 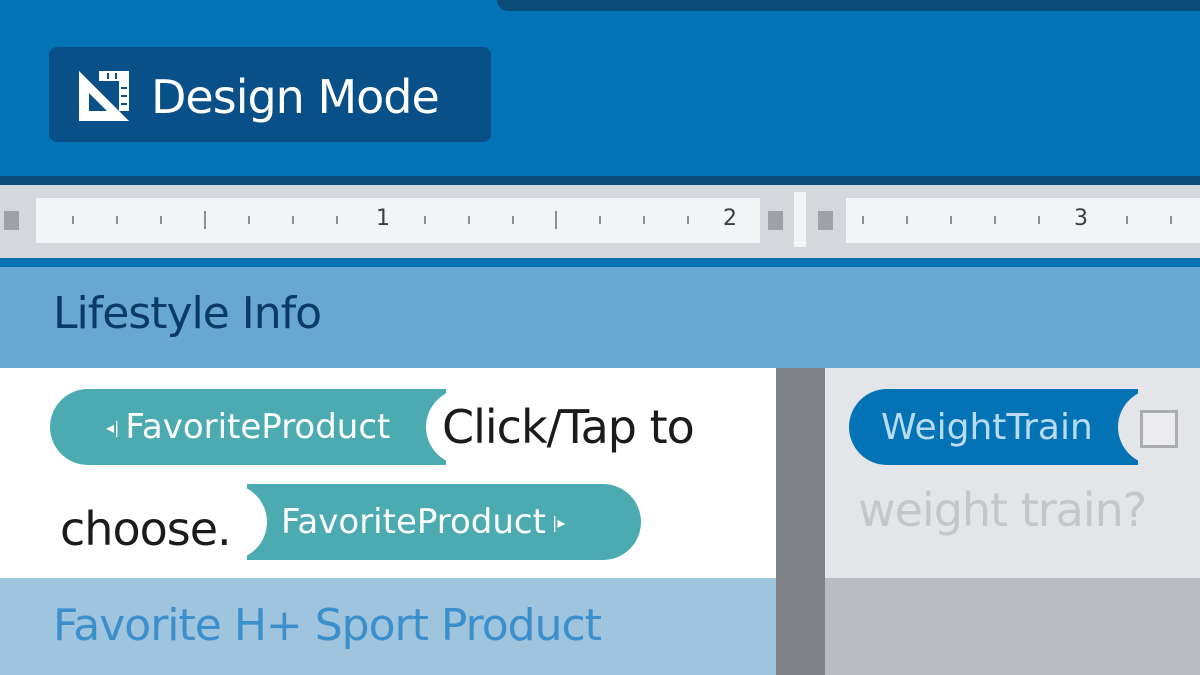 What do you see at coordinates (11, 220) in the screenshot?
I see `ruler-left-indent-marker` at bounding box center [11, 220].